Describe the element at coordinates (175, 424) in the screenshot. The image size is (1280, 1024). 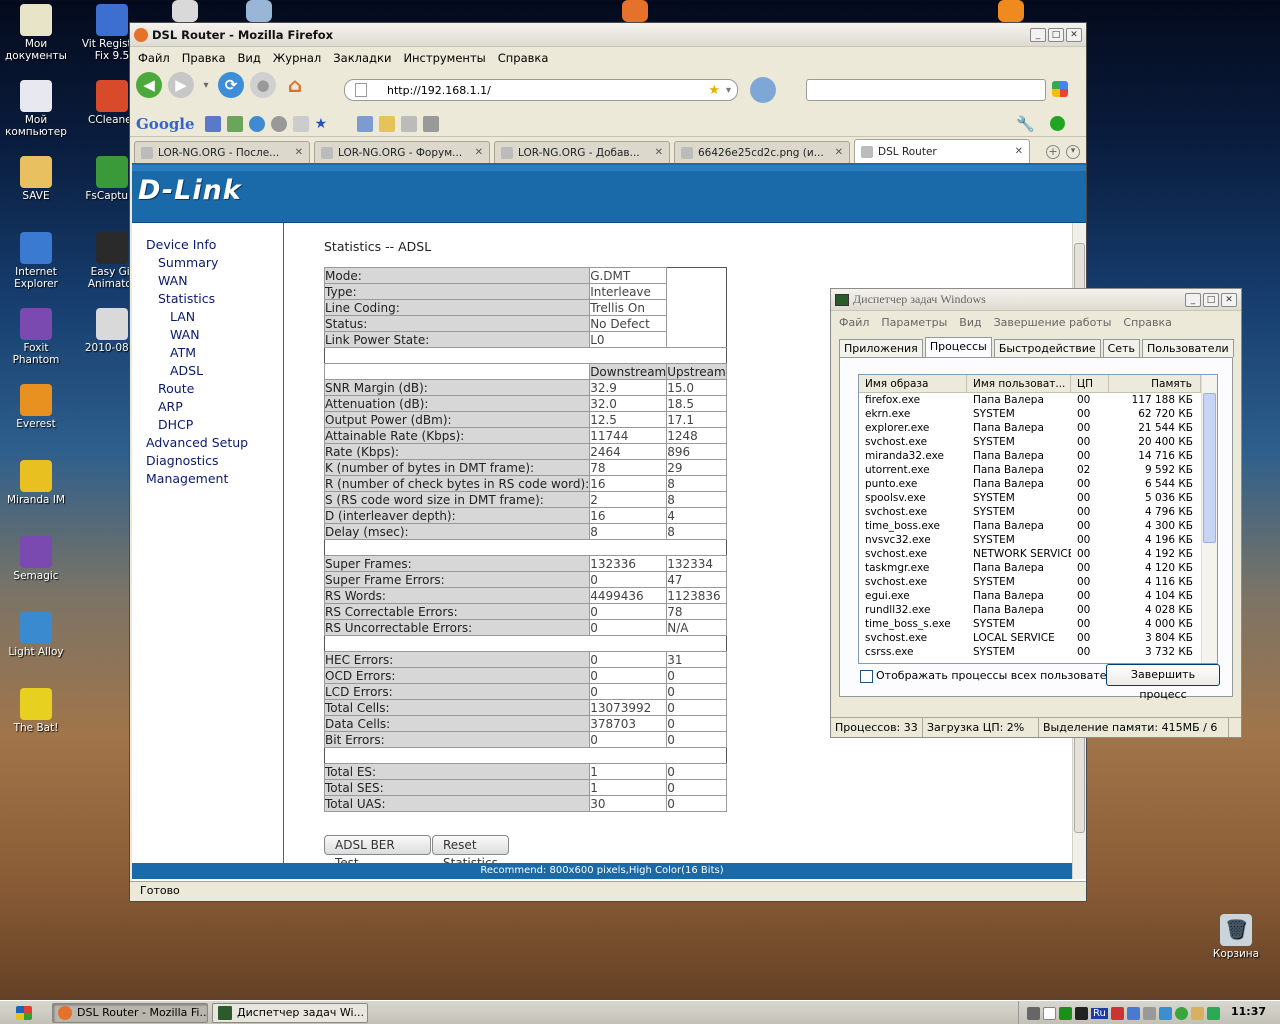
I see `router-nav-item: DHCP` at that location.